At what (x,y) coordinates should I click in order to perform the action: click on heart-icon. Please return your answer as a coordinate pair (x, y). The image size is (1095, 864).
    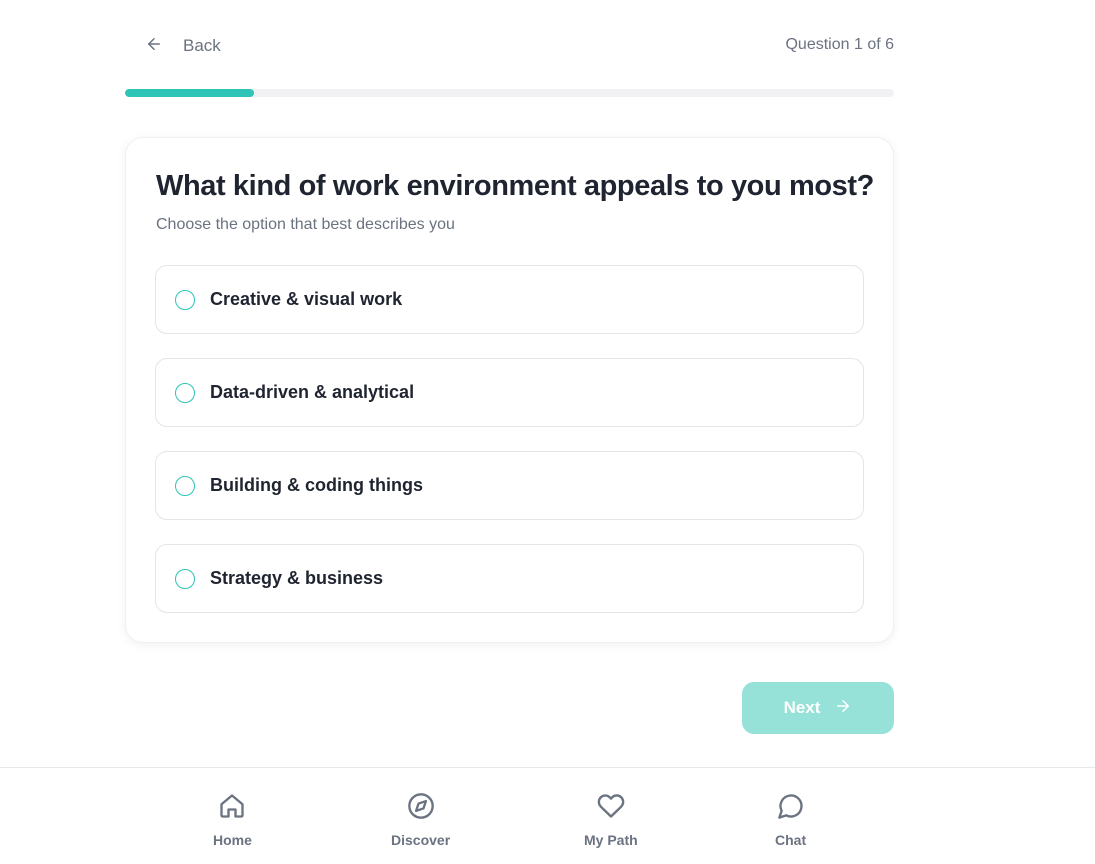
    Looking at the image, I should click on (611, 808).